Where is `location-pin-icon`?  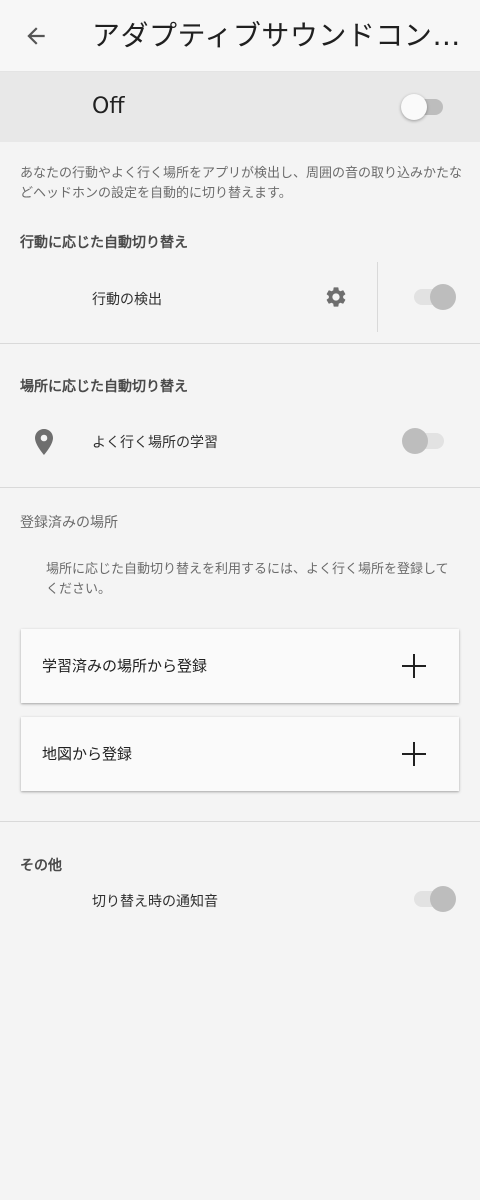 location-pin-icon is located at coordinates (44, 442).